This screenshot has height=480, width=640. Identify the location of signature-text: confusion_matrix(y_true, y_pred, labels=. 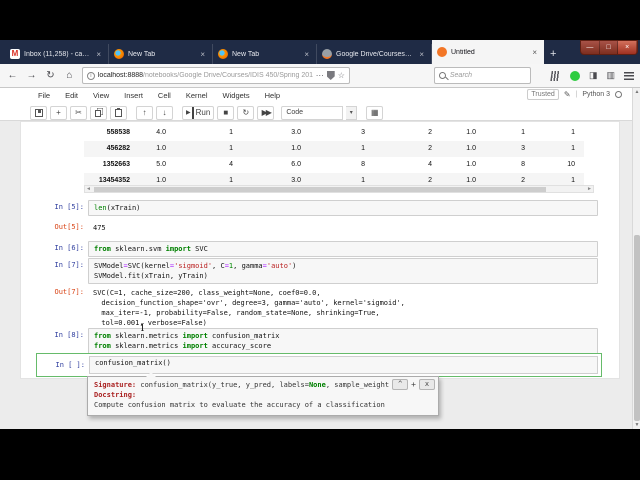
(222, 385).